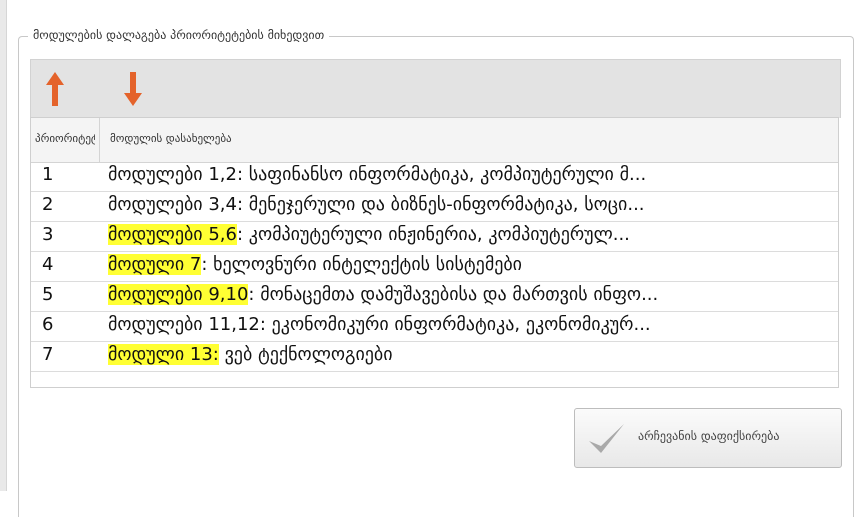 The width and height of the screenshot is (862, 517). Describe the element at coordinates (361, 264) in the screenshot. I see `module-text: : ხელოვნური ინტელექტის სისტემები` at that location.